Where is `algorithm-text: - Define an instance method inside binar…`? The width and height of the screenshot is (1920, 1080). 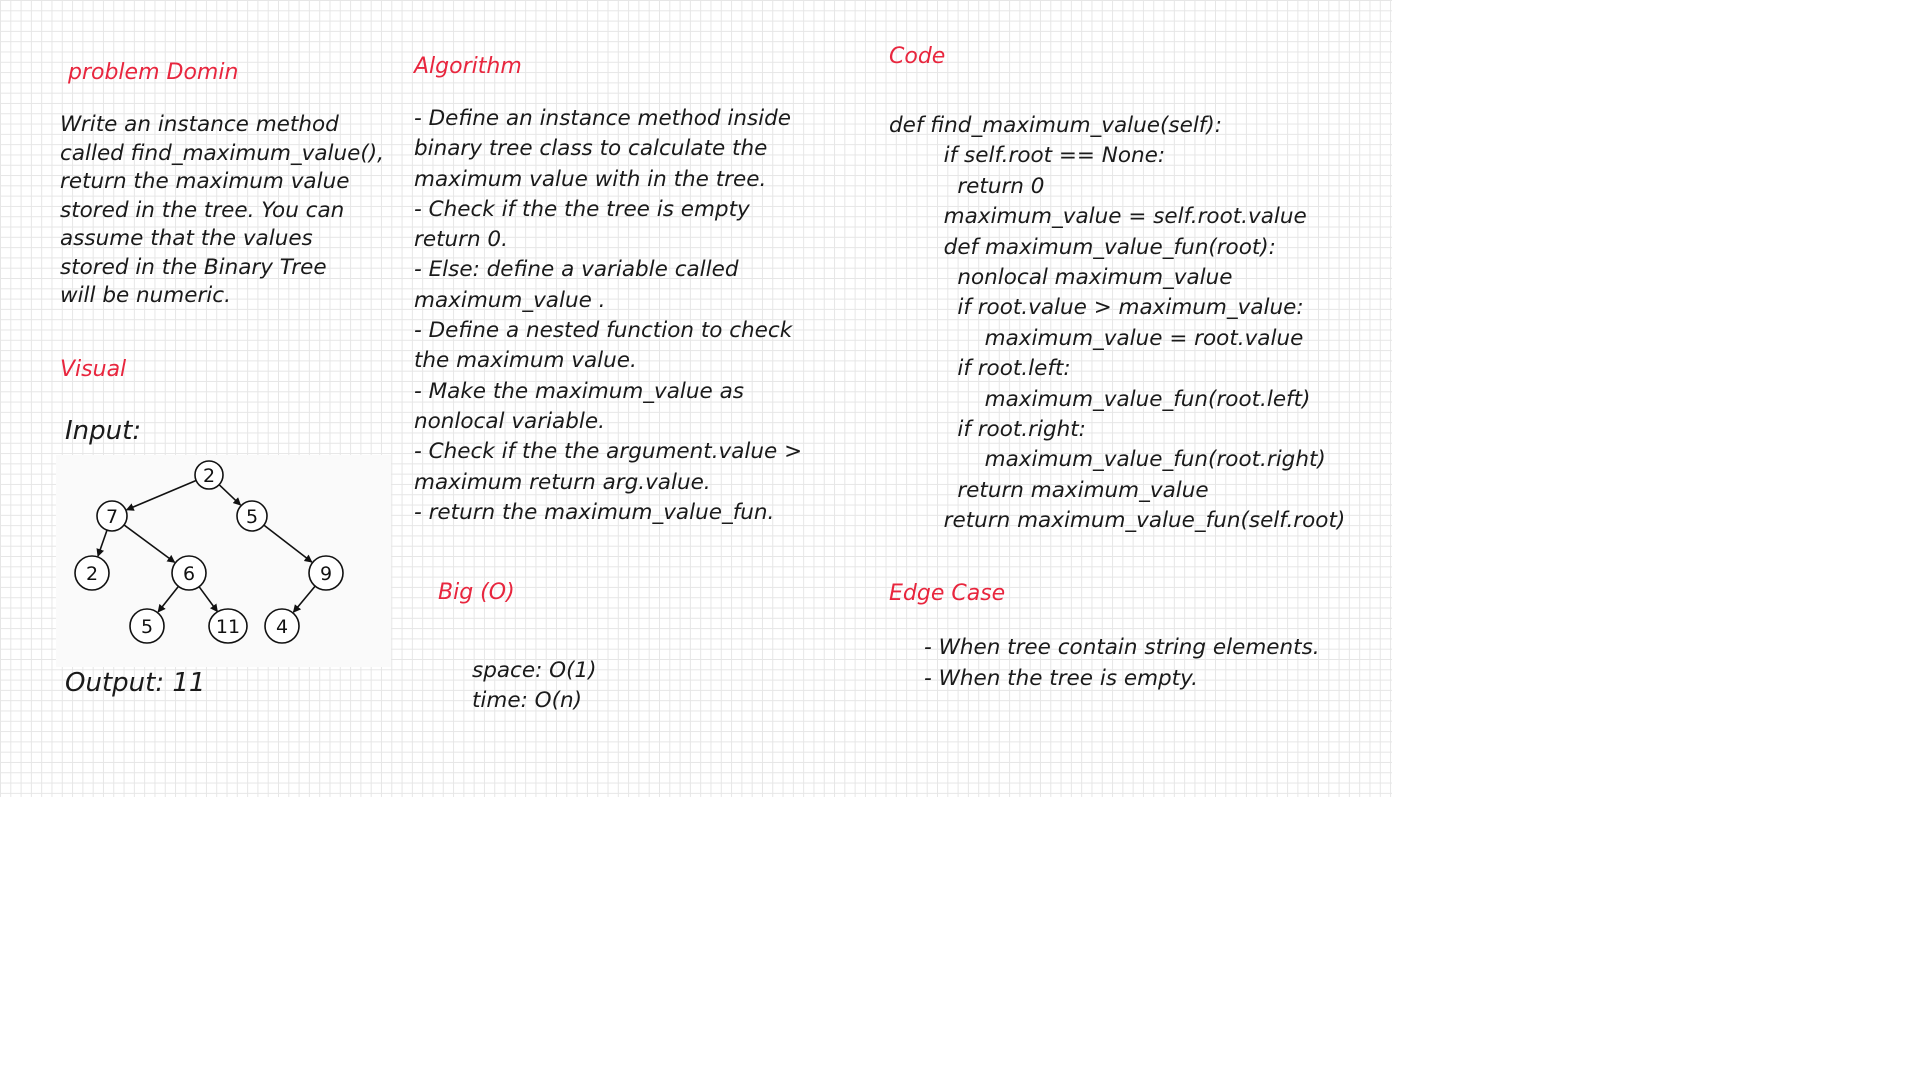
algorithm-text: - Define an instance method inside binar… is located at coordinates (608, 316).